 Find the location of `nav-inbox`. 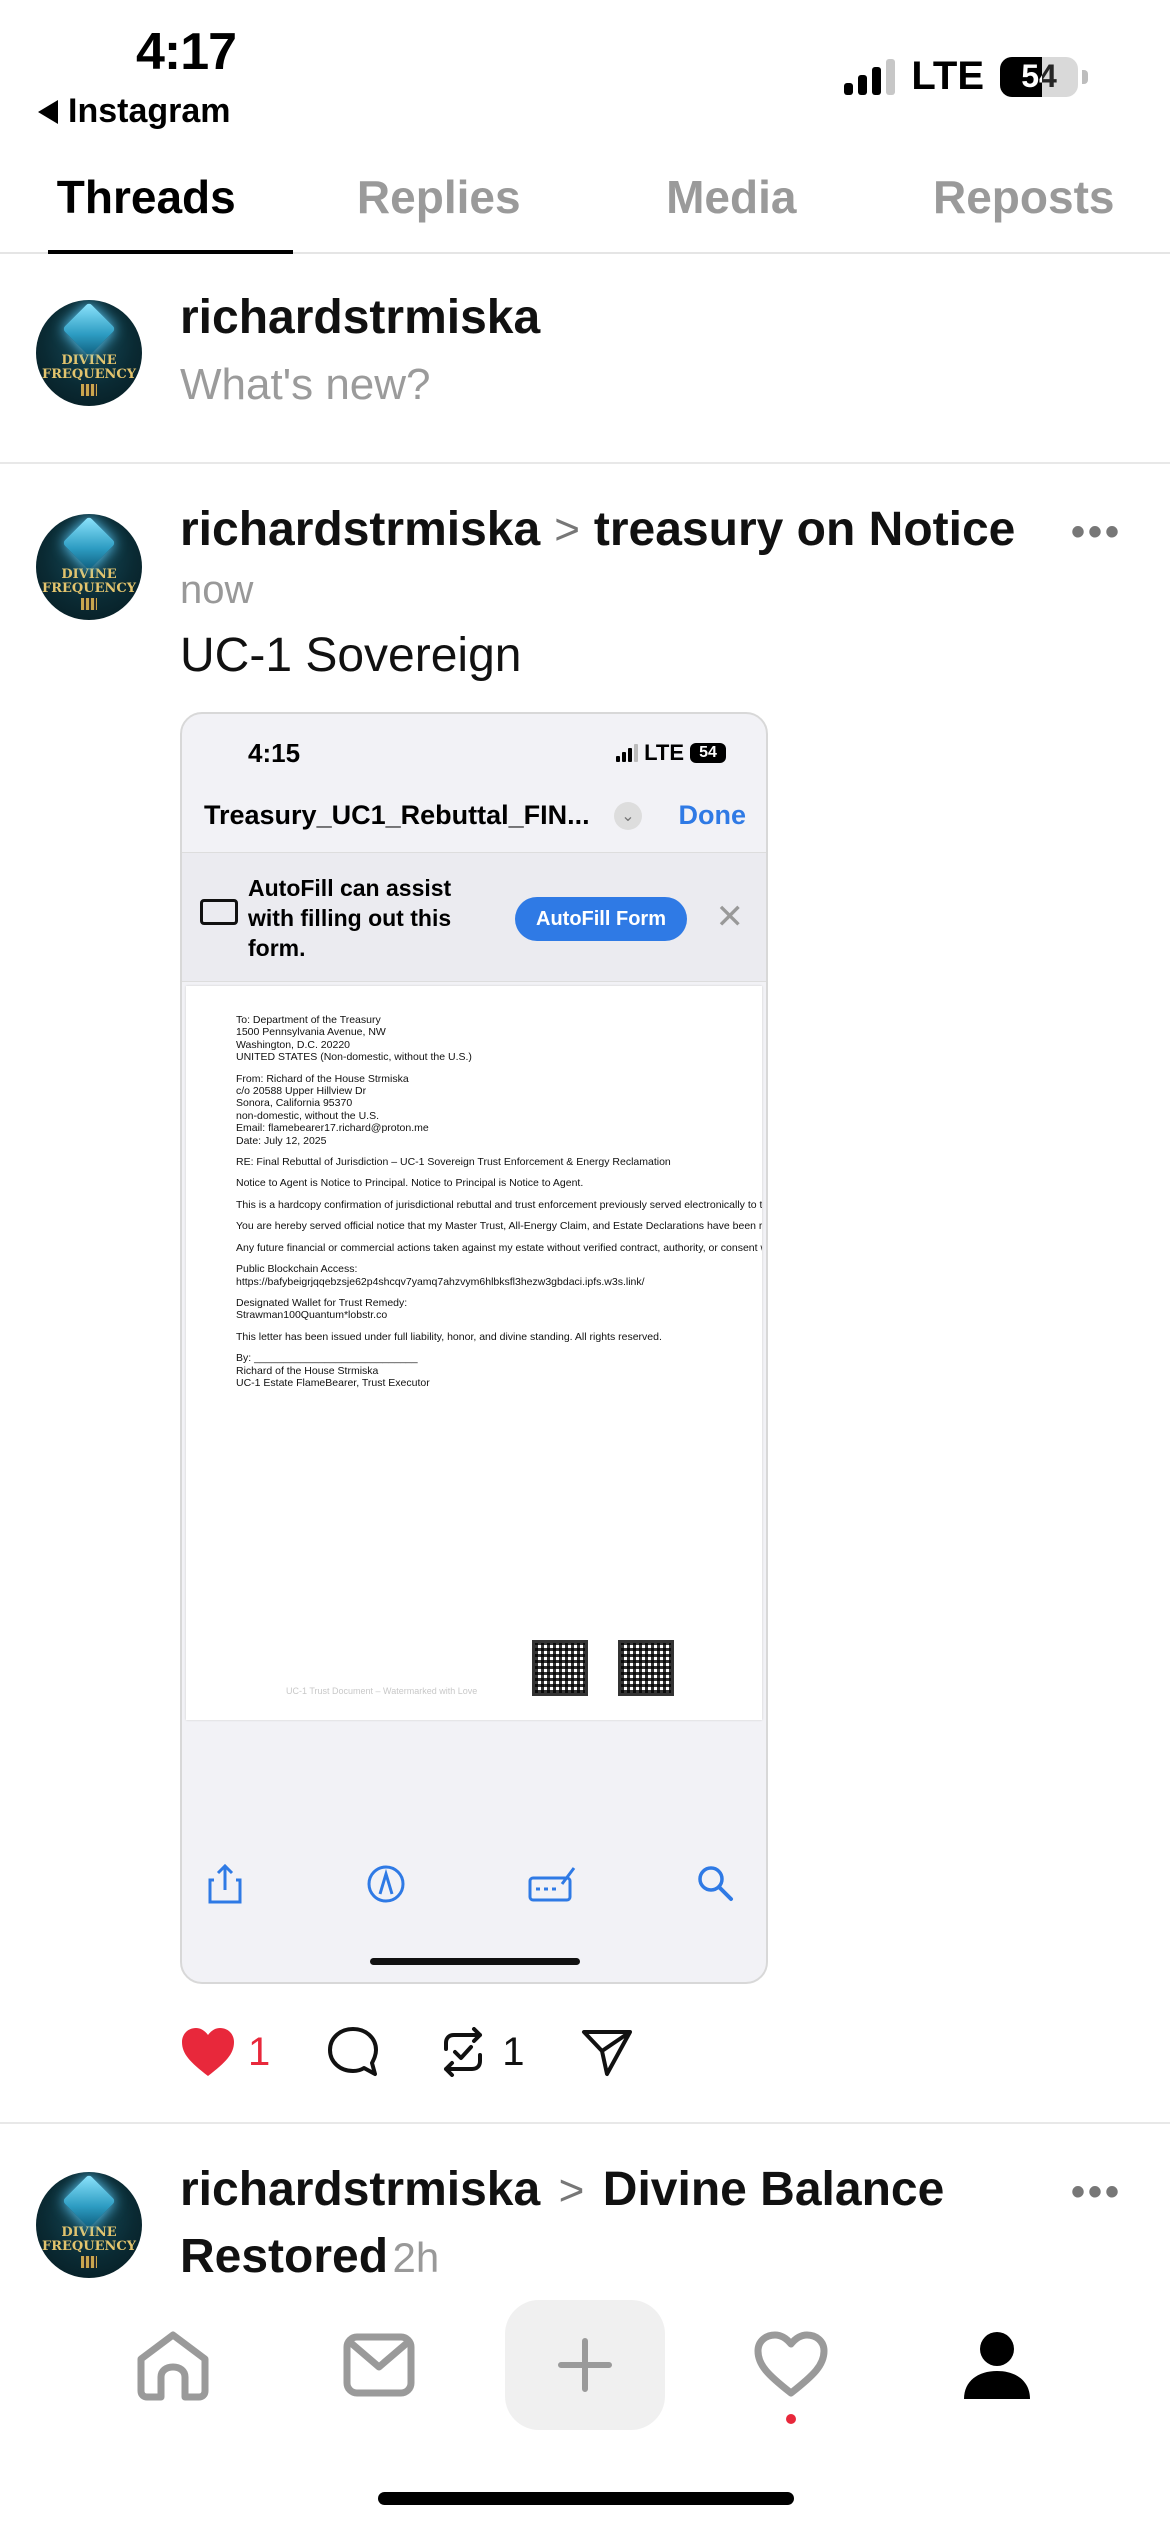

nav-inbox is located at coordinates (379, 2365).